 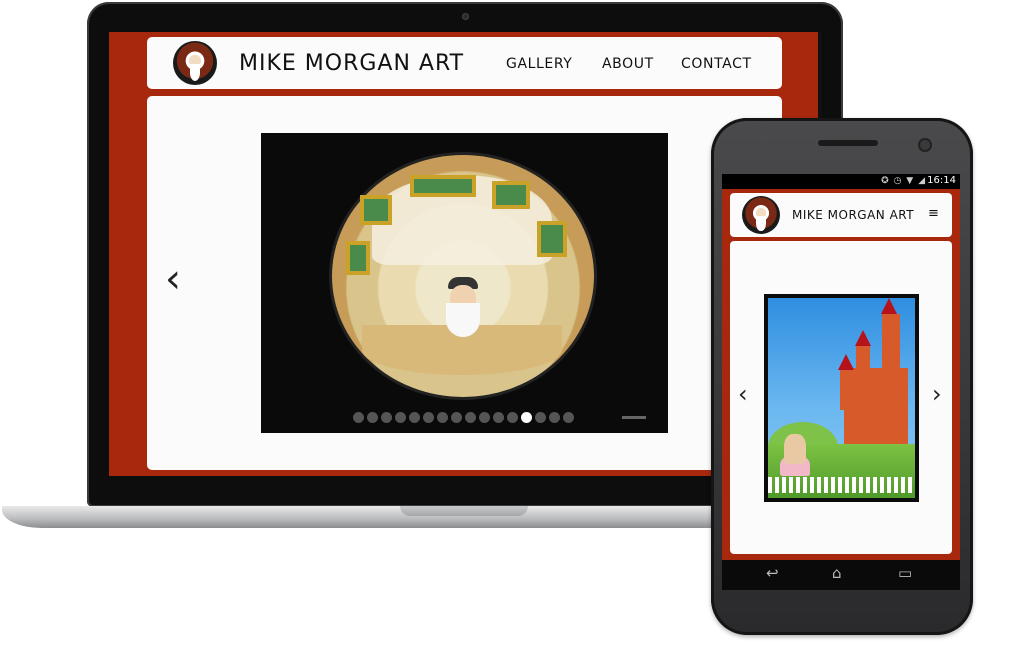 What do you see at coordinates (465, 16) in the screenshot?
I see `laptop-camera` at bounding box center [465, 16].